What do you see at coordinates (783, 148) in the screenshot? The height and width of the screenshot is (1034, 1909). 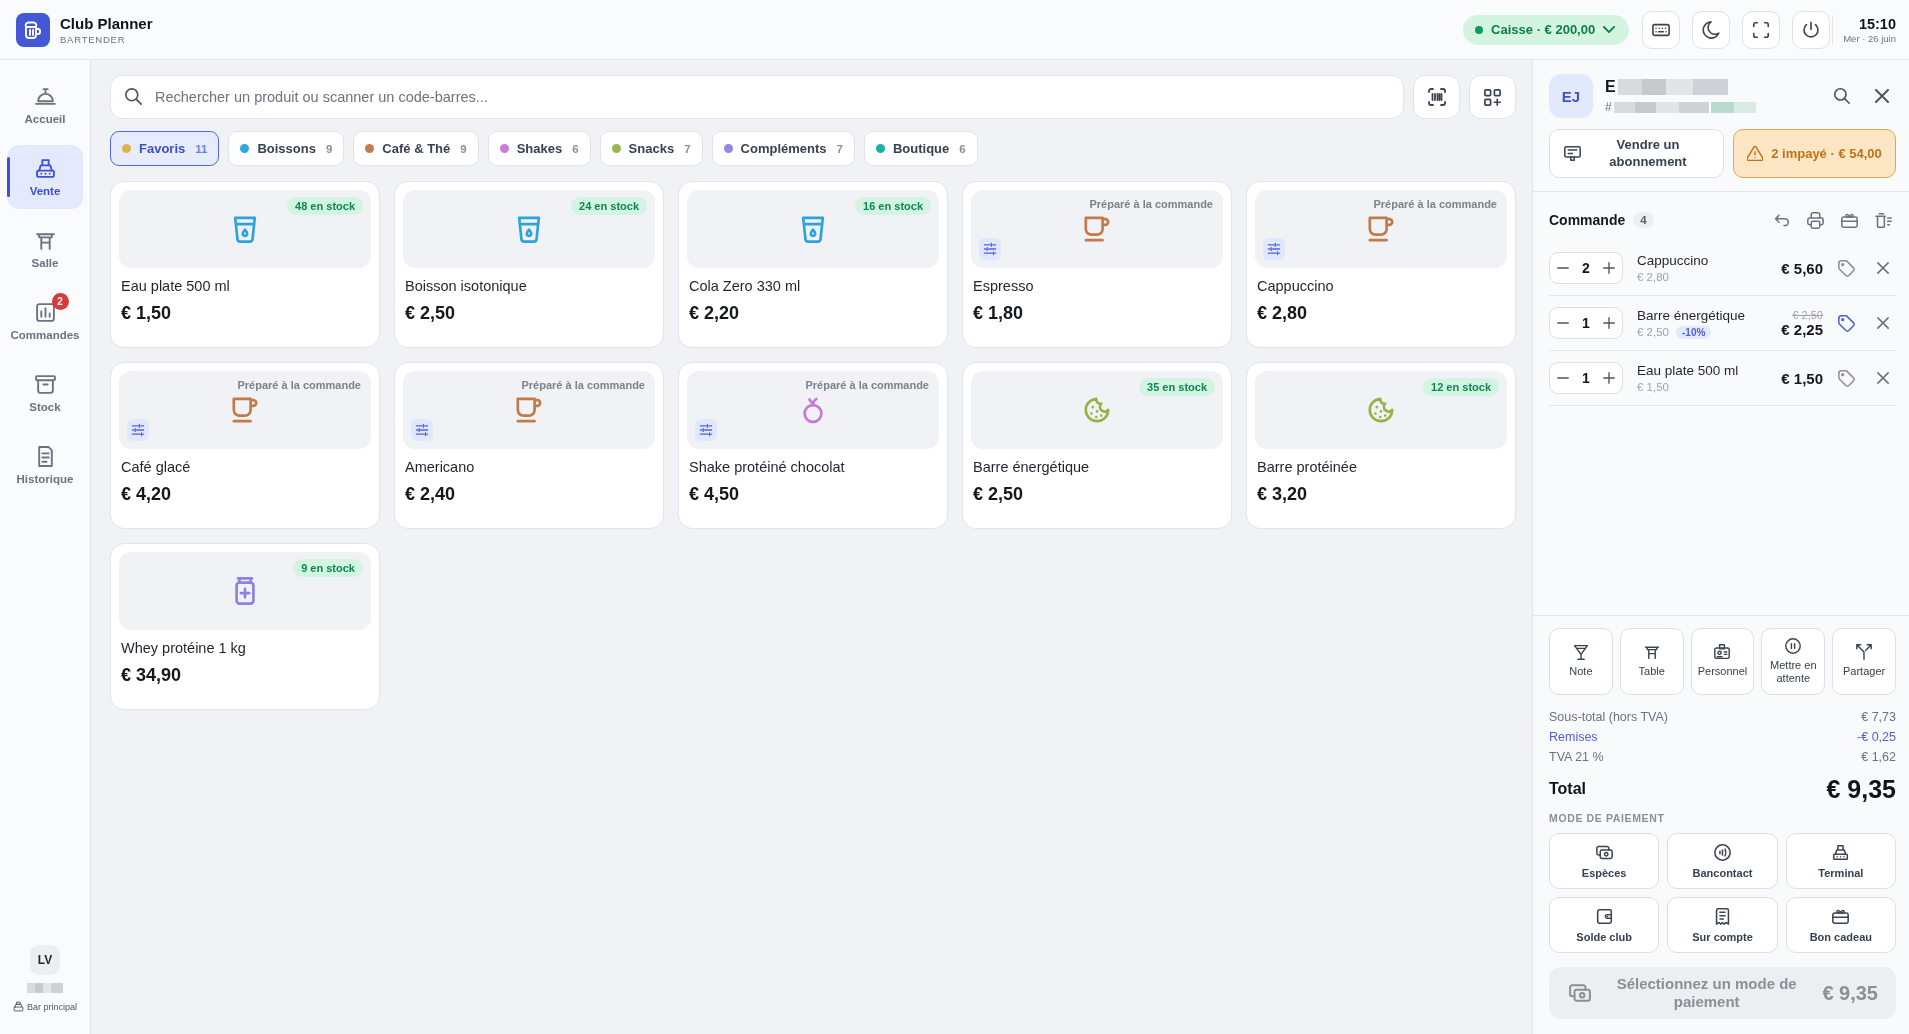 I see `category-tab: Compléments 7` at bounding box center [783, 148].